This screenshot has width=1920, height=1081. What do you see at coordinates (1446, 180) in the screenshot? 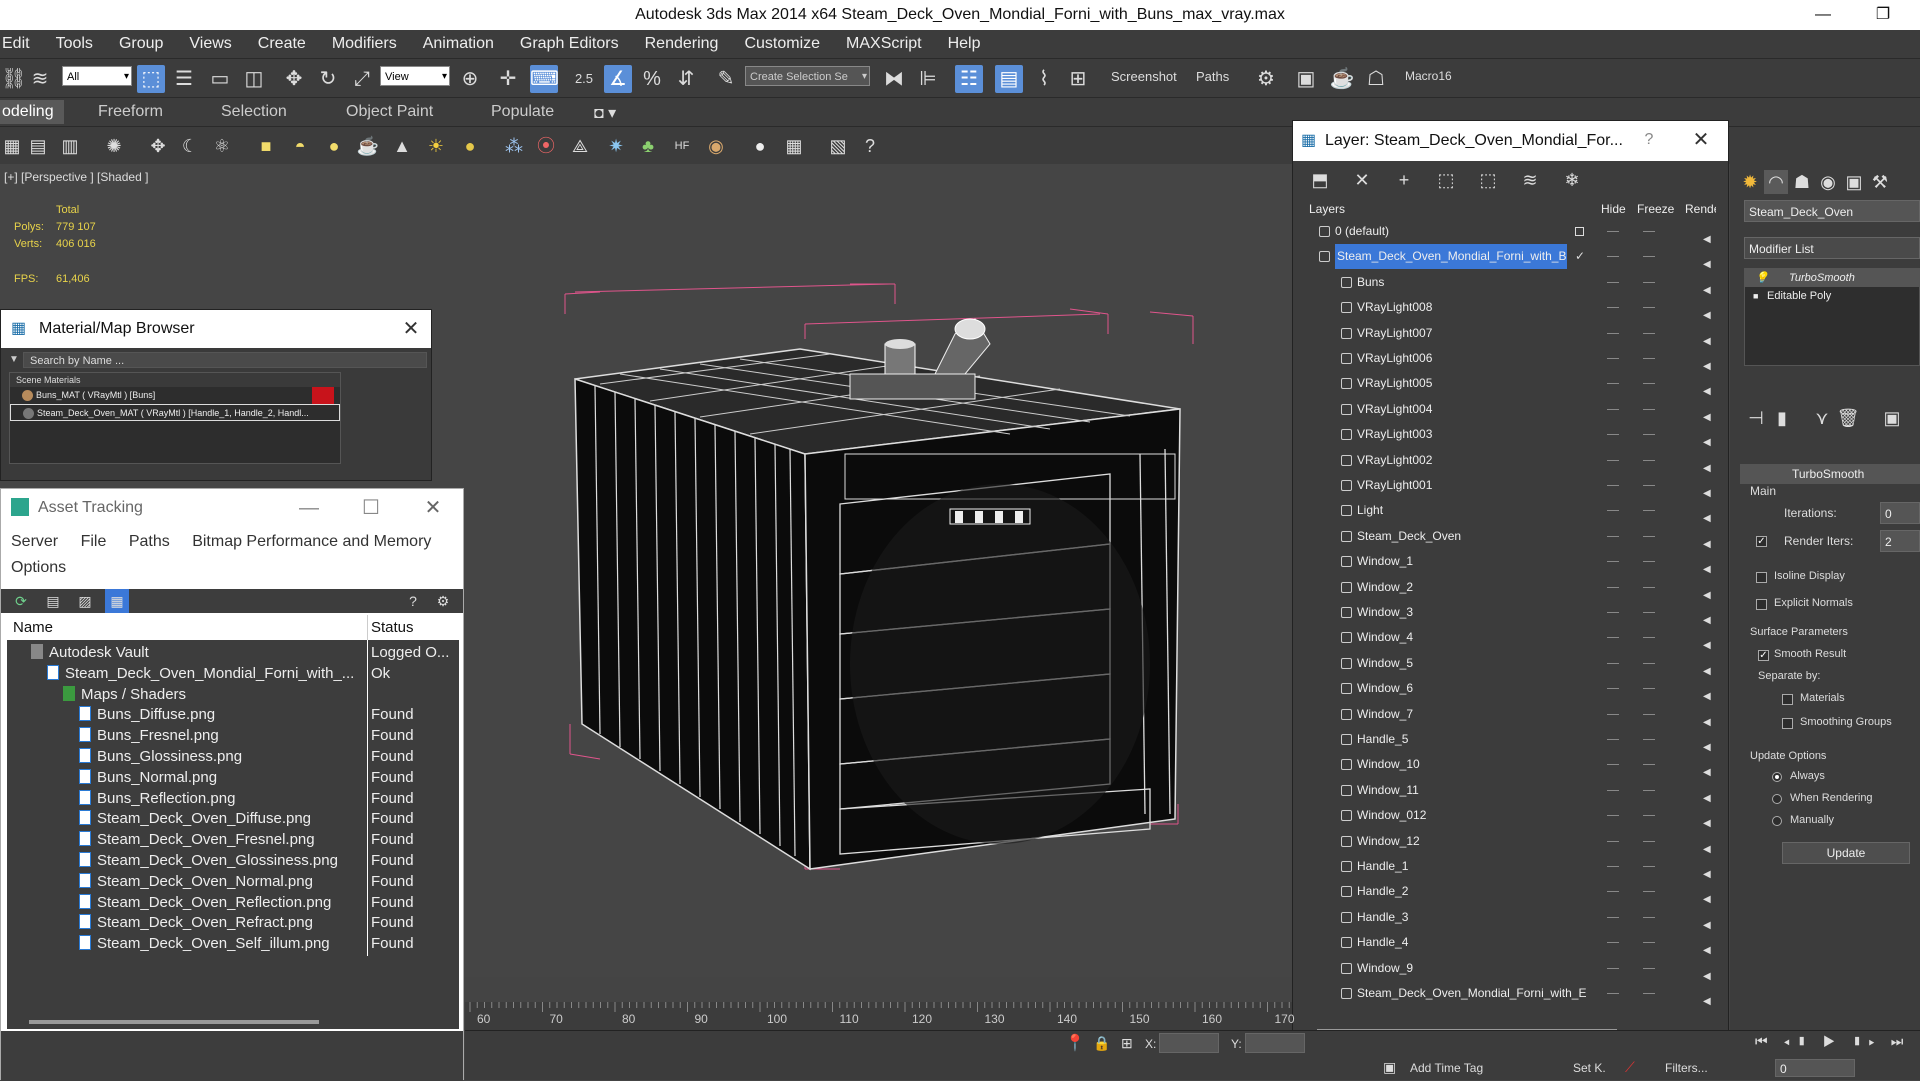
I see `select-in-layer-icon: ⬚` at bounding box center [1446, 180].